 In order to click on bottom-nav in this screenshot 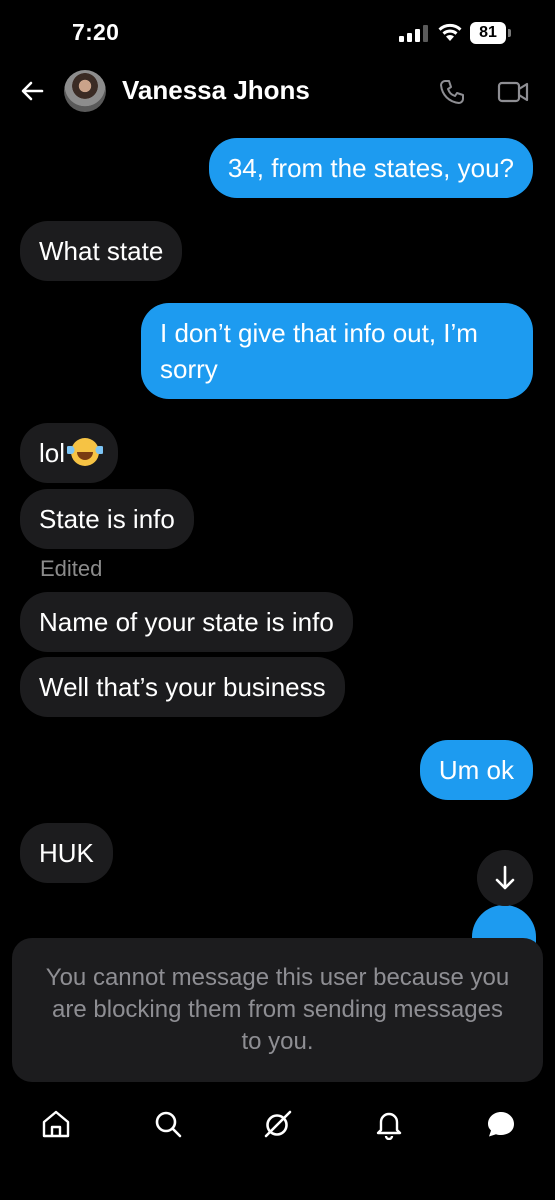, I will do `click(277, 1130)`.